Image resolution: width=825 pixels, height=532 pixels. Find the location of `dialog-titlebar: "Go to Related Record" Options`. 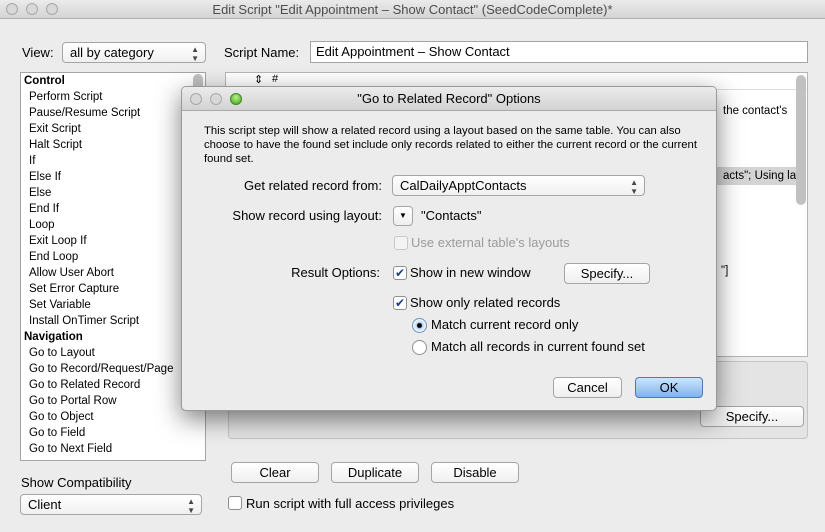

dialog-titlebar: "Go to Related Record" Options is located at coordinates (449, 99).